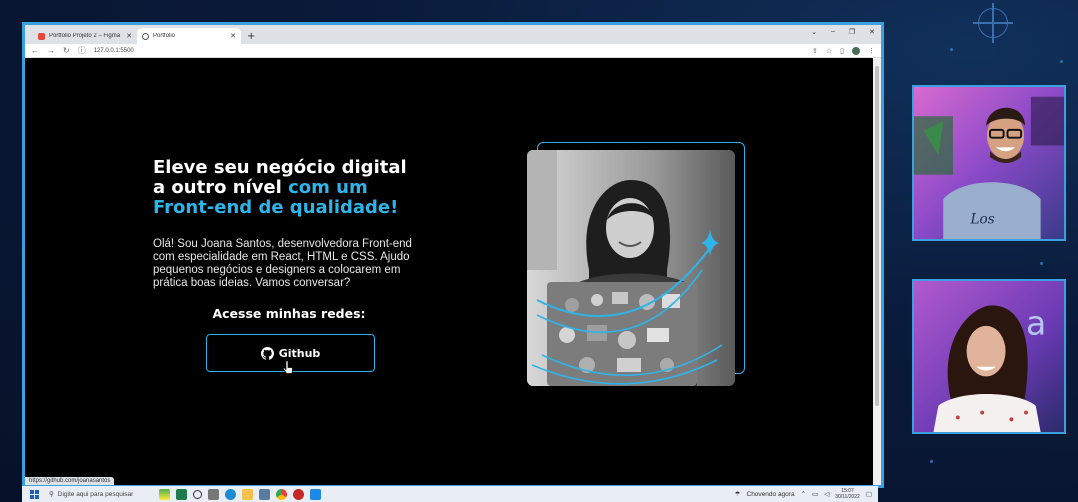 The height and width of the screenshot is (502, 1078). I want to click on title-highlight: com um, so click(328, 187).